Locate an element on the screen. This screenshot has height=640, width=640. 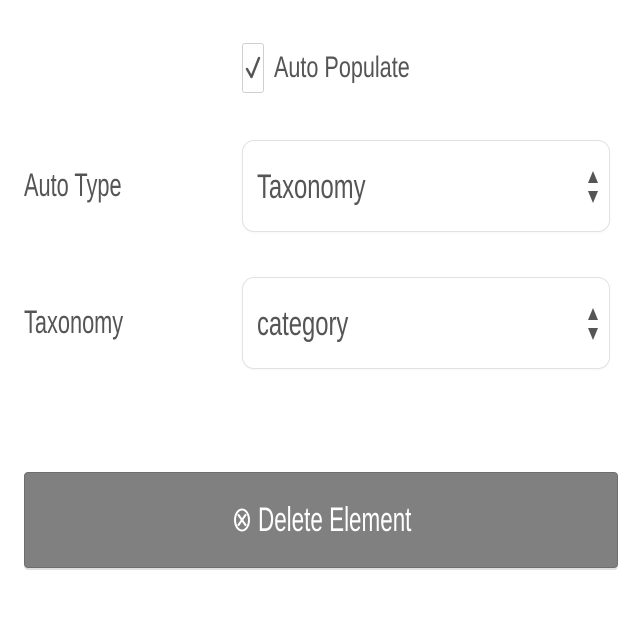
taxonomy-select: category is located at coordinates (426, 323).